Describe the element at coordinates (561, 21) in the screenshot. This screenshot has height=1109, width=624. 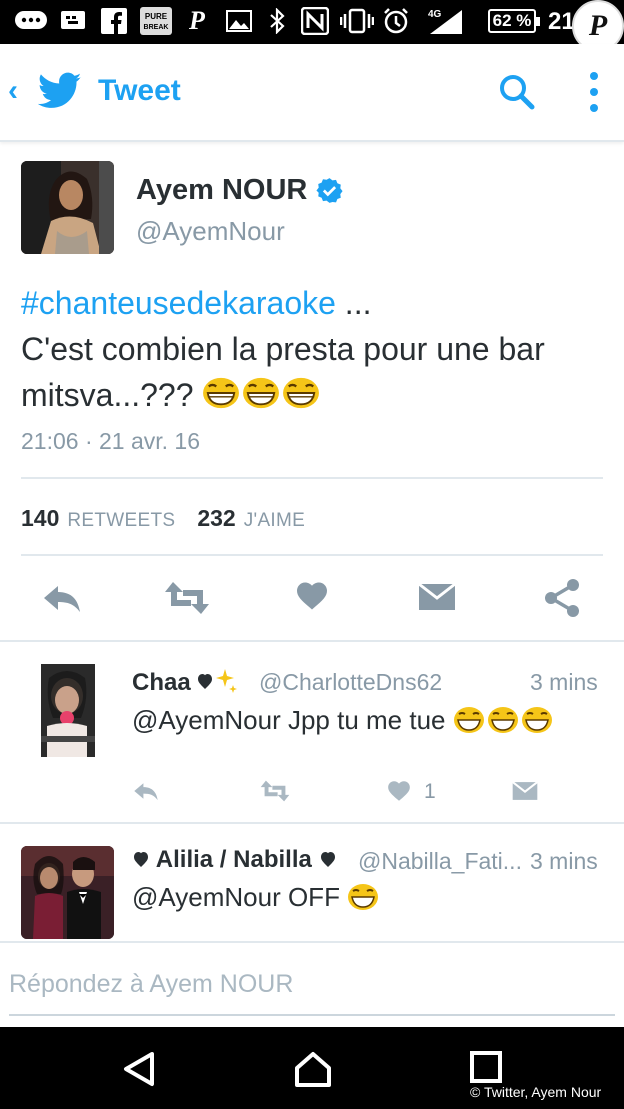
I see `status-clock: 21` at that location.